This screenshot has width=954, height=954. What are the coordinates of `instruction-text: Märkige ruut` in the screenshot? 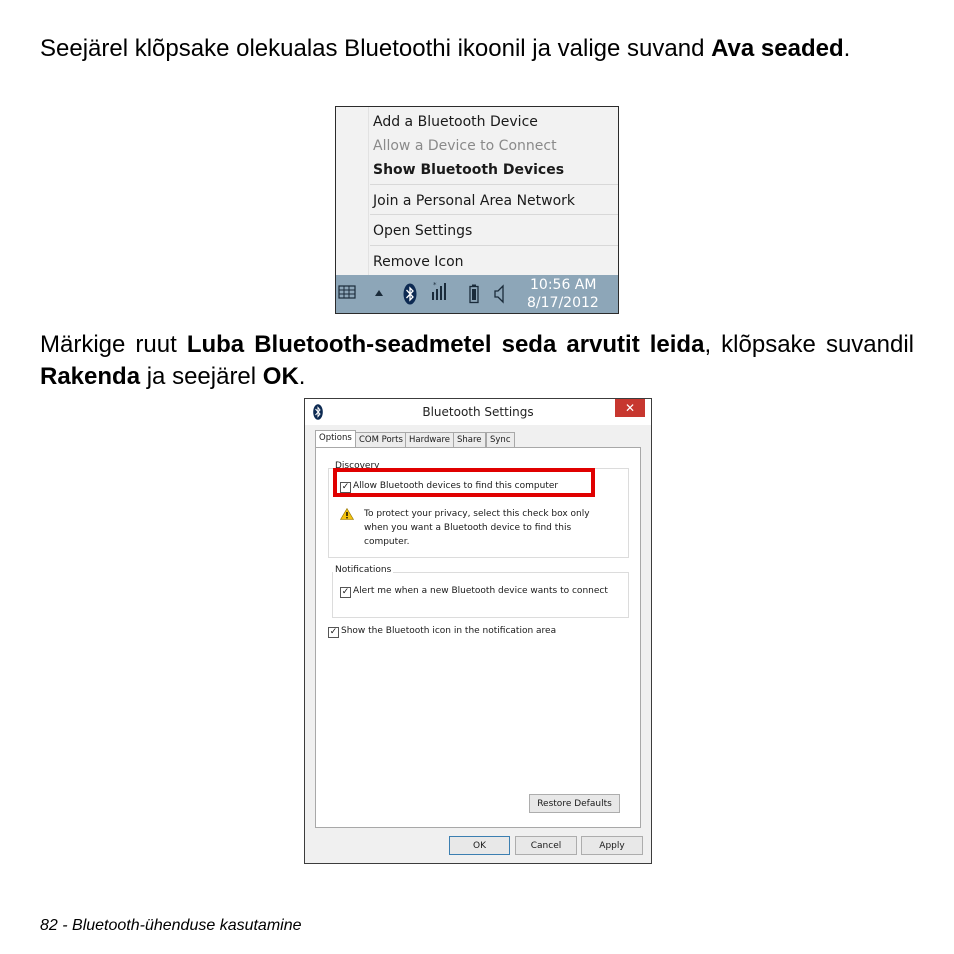 It's located at (113, 344).